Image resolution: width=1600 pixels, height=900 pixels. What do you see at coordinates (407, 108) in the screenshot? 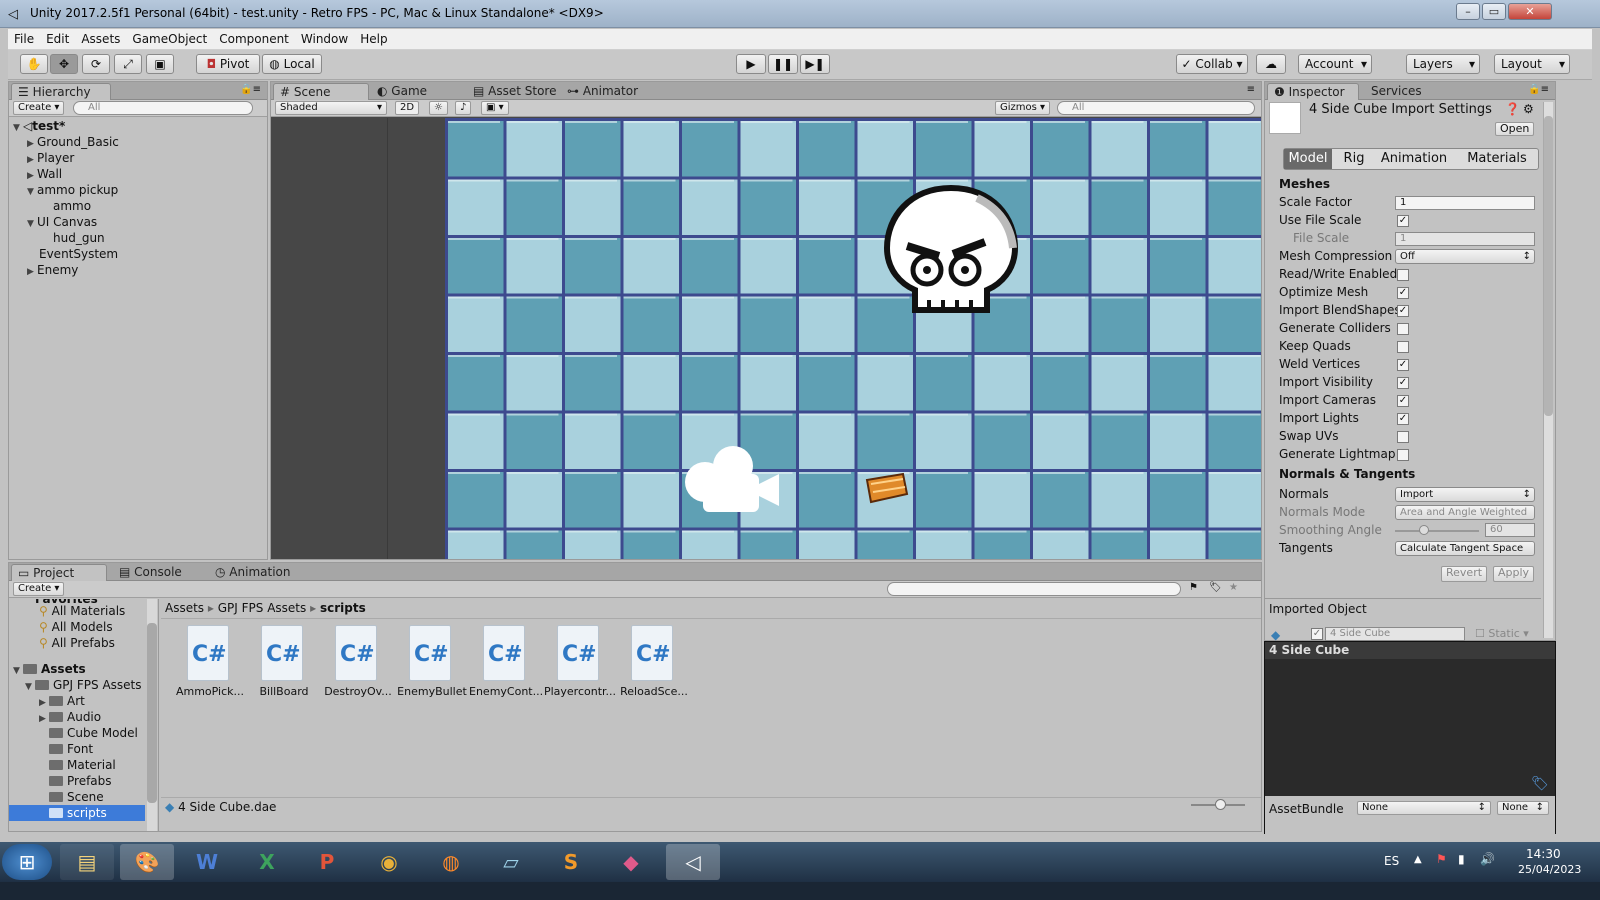
I see `2d-toggle: 2D` at bounding box center [407, 108].